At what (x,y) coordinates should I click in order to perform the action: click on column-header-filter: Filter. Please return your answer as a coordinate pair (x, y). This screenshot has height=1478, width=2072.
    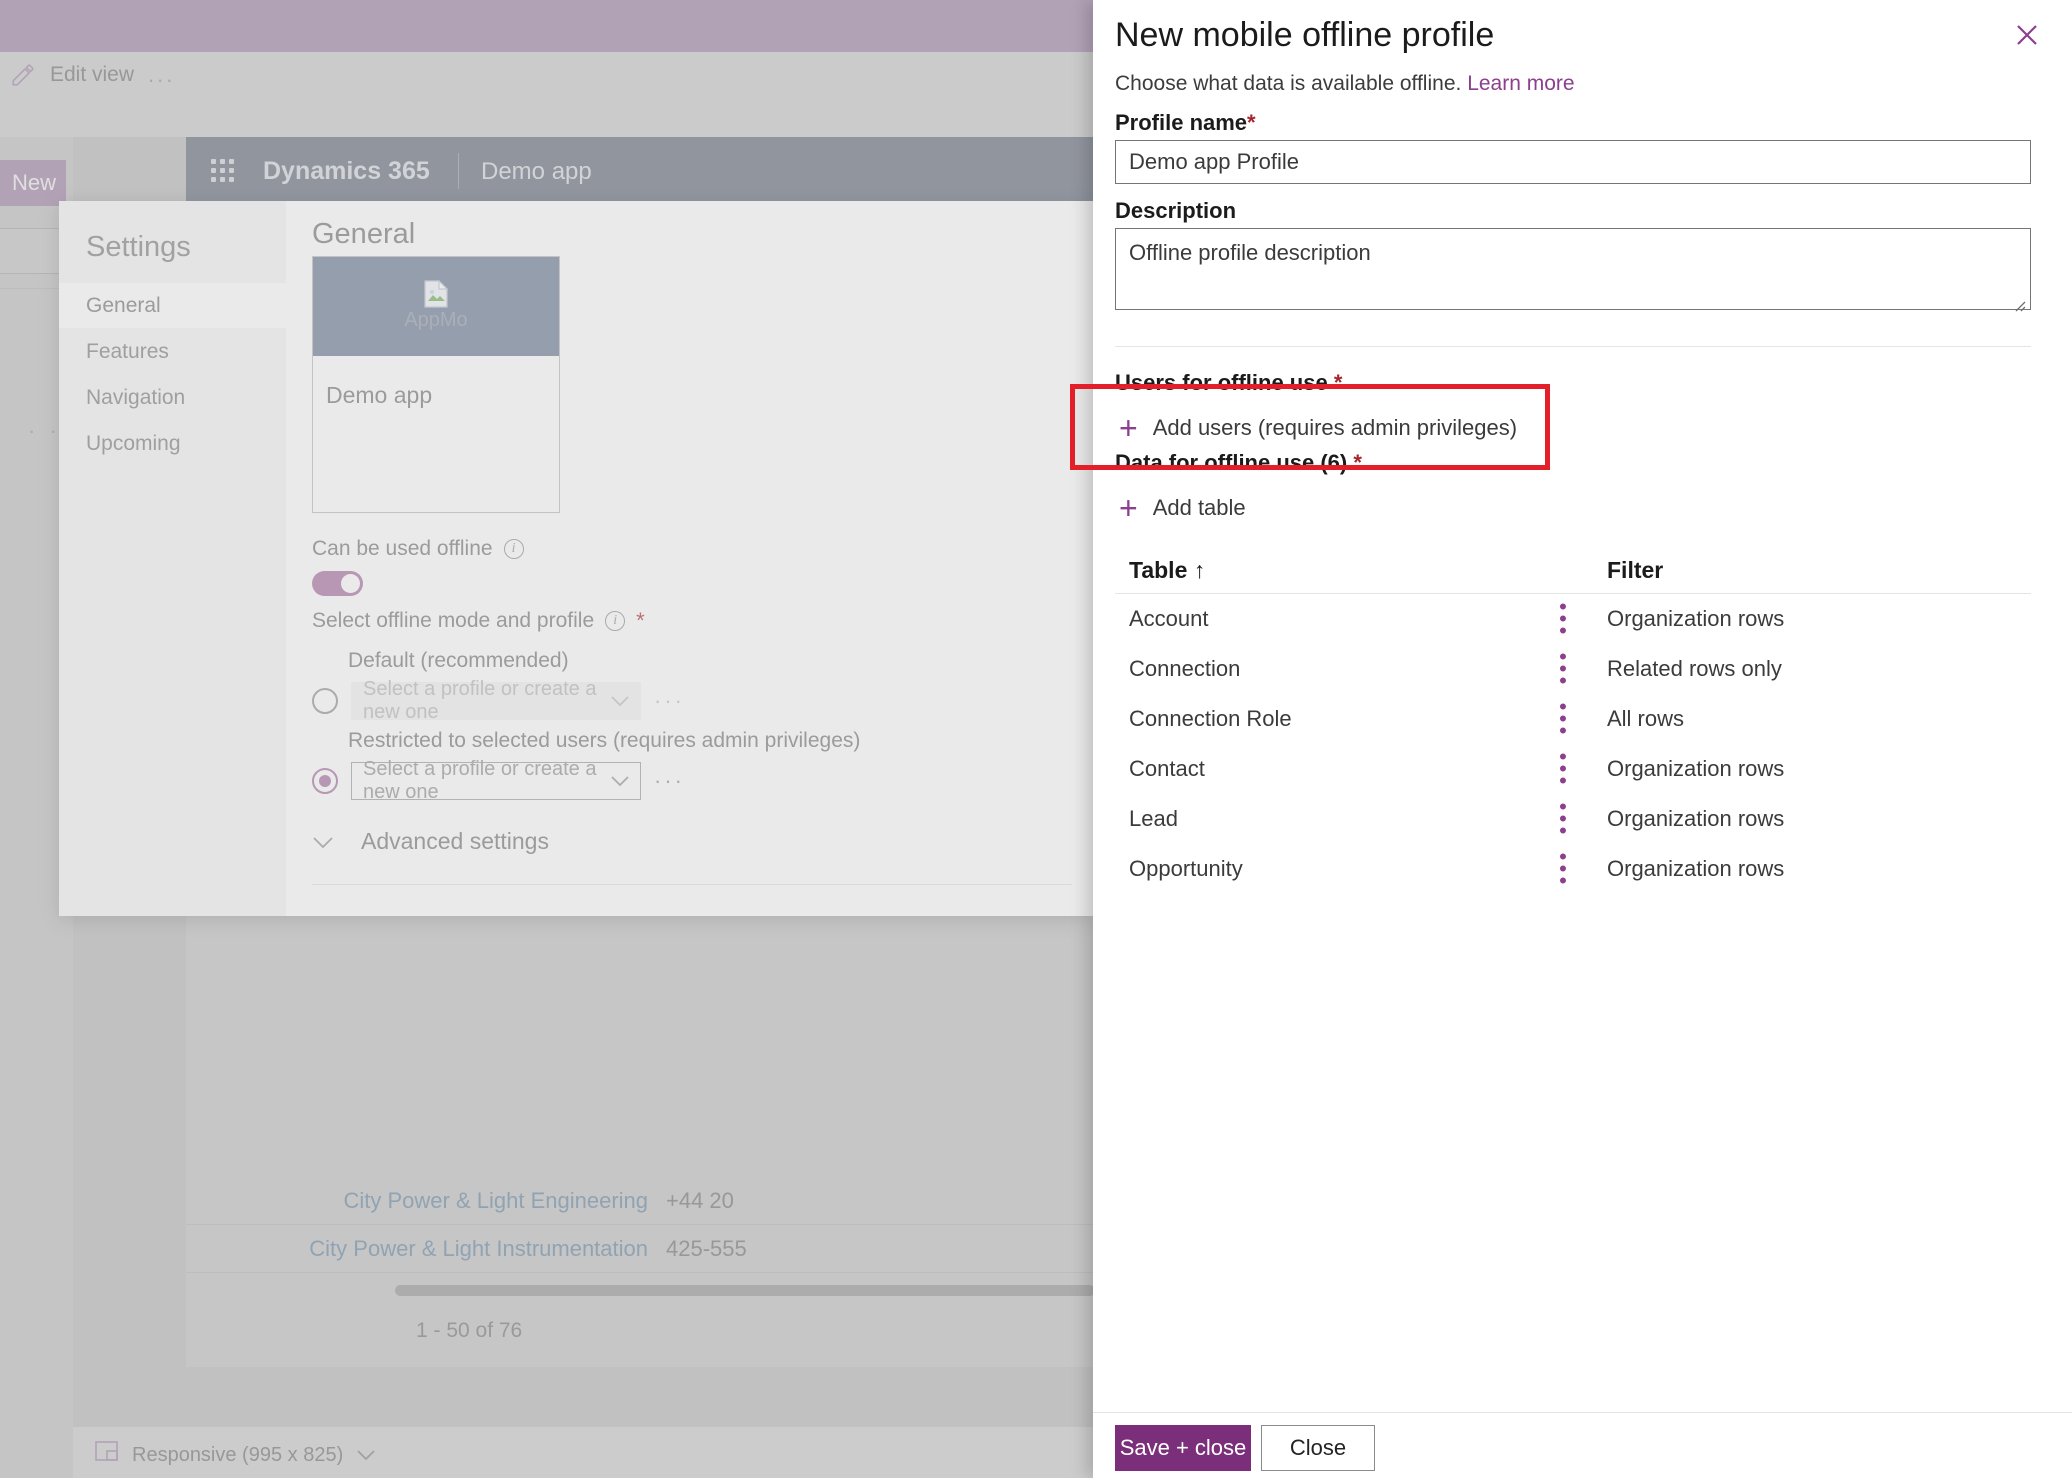
    Looking at the image, I should click on (1811, 570).